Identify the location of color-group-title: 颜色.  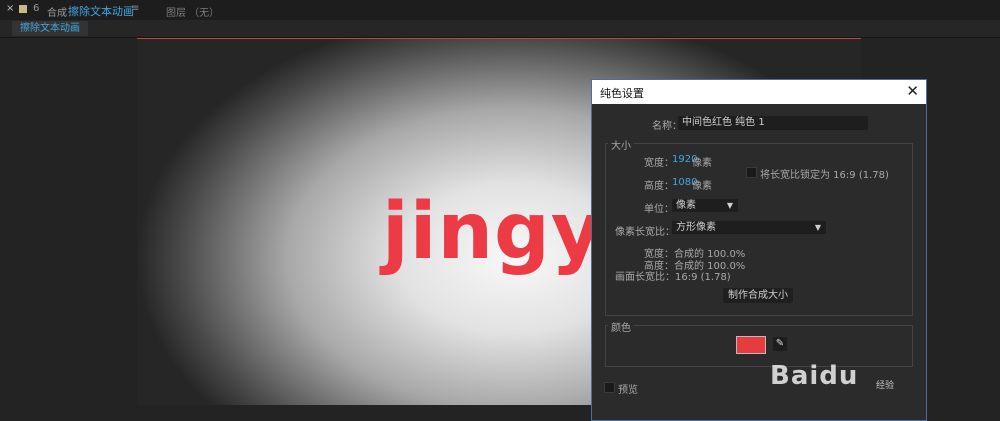
(621, 326).